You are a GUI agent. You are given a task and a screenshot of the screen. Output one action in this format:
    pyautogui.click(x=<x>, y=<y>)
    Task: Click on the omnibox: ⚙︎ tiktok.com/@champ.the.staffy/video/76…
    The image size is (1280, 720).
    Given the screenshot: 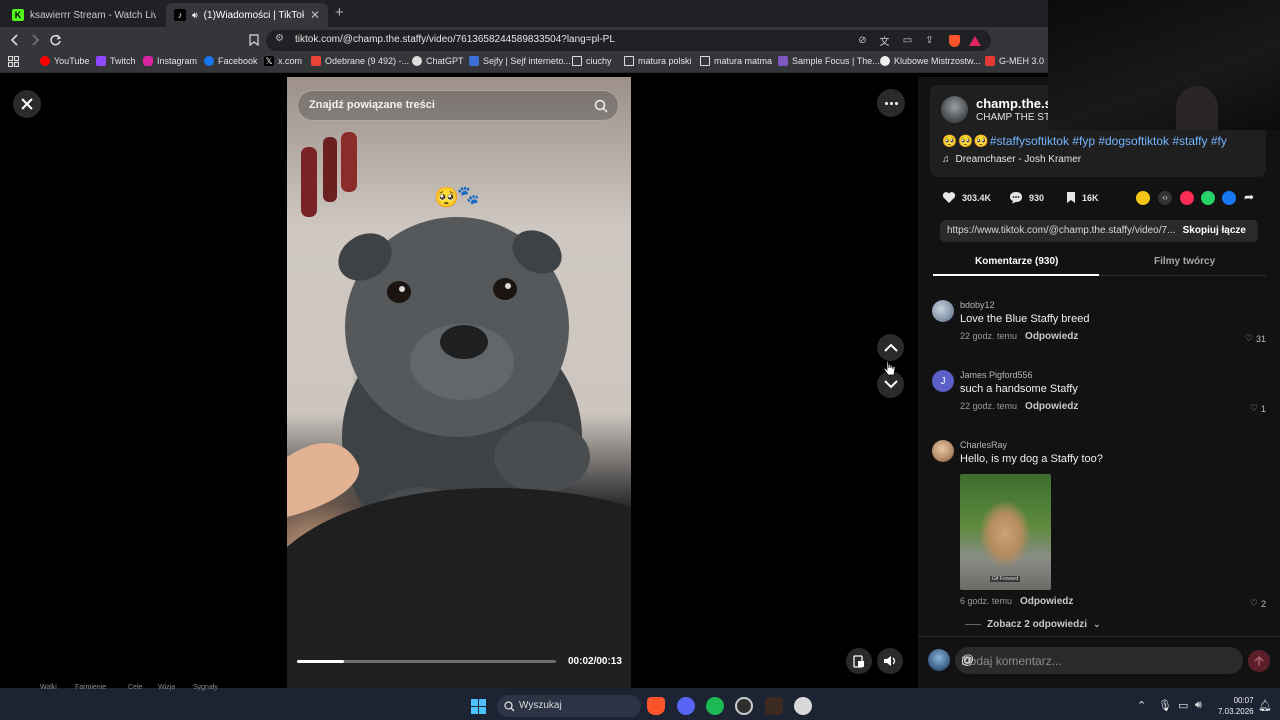 What is the action you would take?
    pyautogui.click(x=628, y=40)
    